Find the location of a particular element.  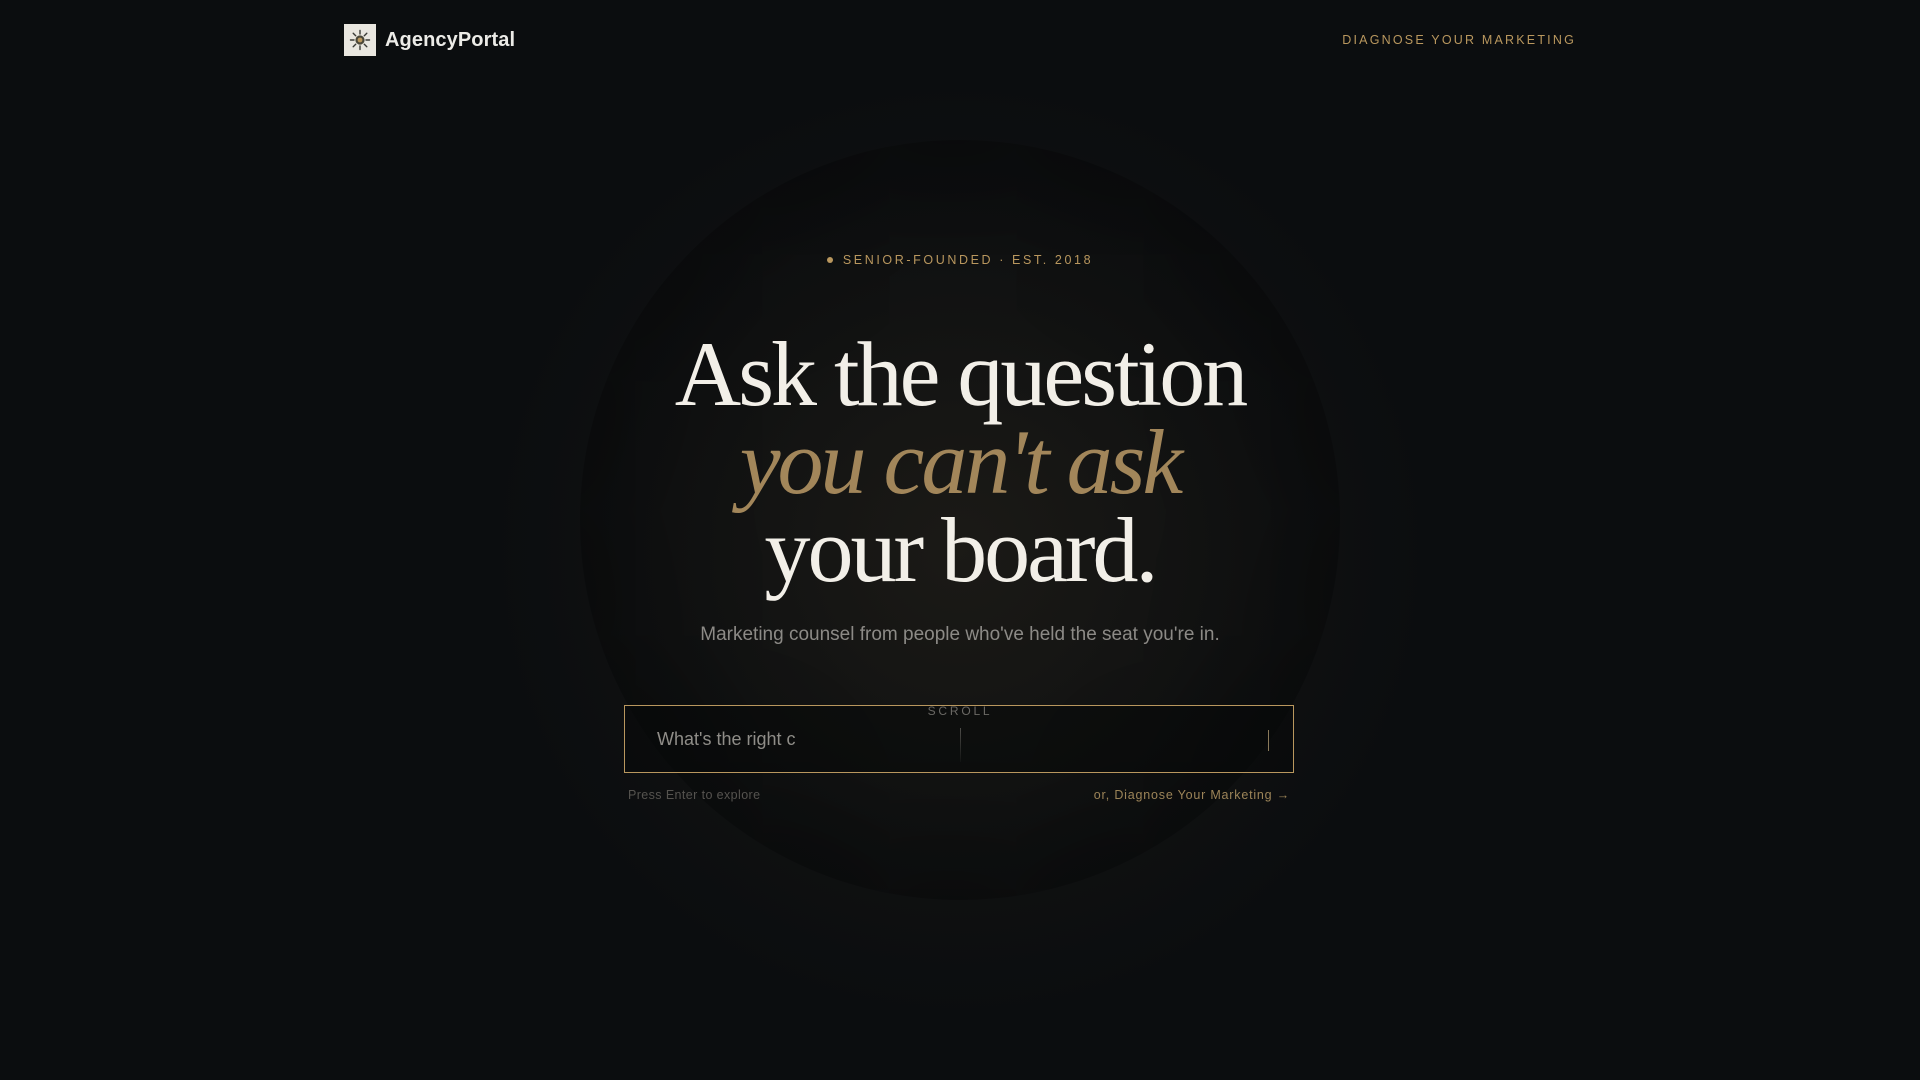

headline-line-2: you can't ask is located at coordinates (961, 462).